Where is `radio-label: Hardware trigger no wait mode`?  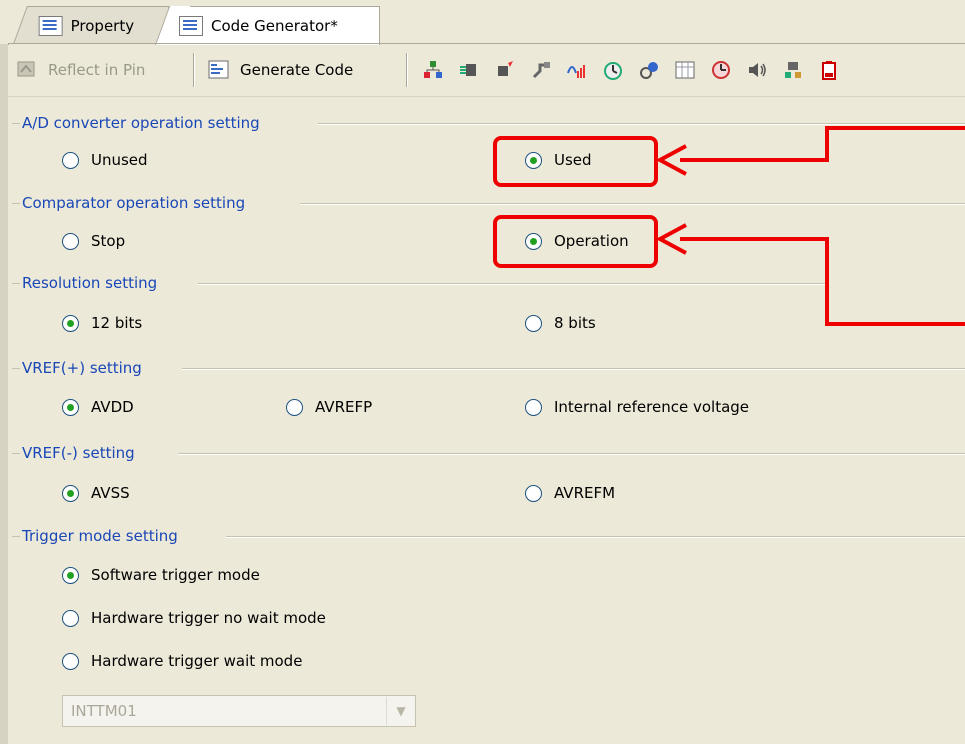 radio-label: Hardware trigger no wait mode is located at coordinates (208, 618).